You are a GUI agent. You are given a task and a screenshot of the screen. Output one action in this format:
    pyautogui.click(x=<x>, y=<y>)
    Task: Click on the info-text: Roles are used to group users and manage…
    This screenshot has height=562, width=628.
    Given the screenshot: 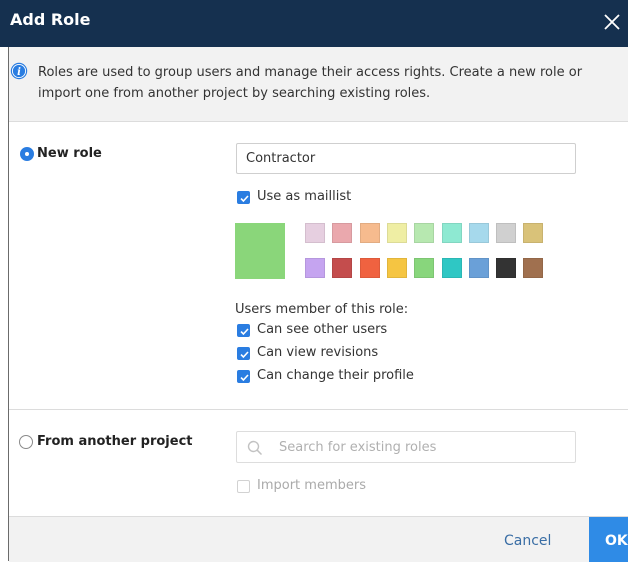 What is the action you would take?
    pyautogui.click(x=310, y=83)
    